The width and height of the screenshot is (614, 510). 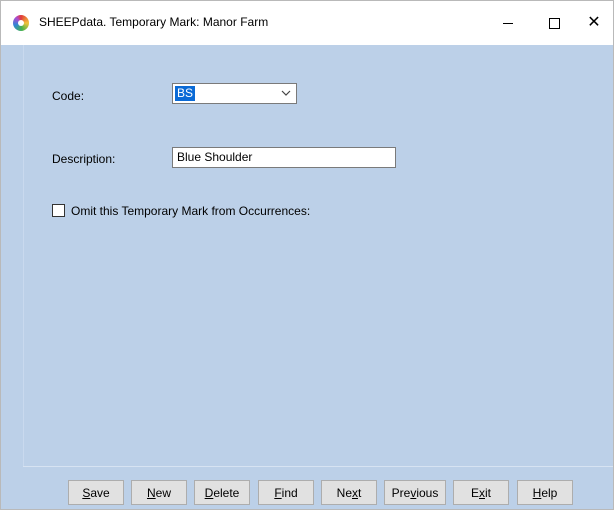 What do you see at coordinates (427, 492) in the screenshot?
I see `previous-label-rest: ious` at bounding box center [427, 492].